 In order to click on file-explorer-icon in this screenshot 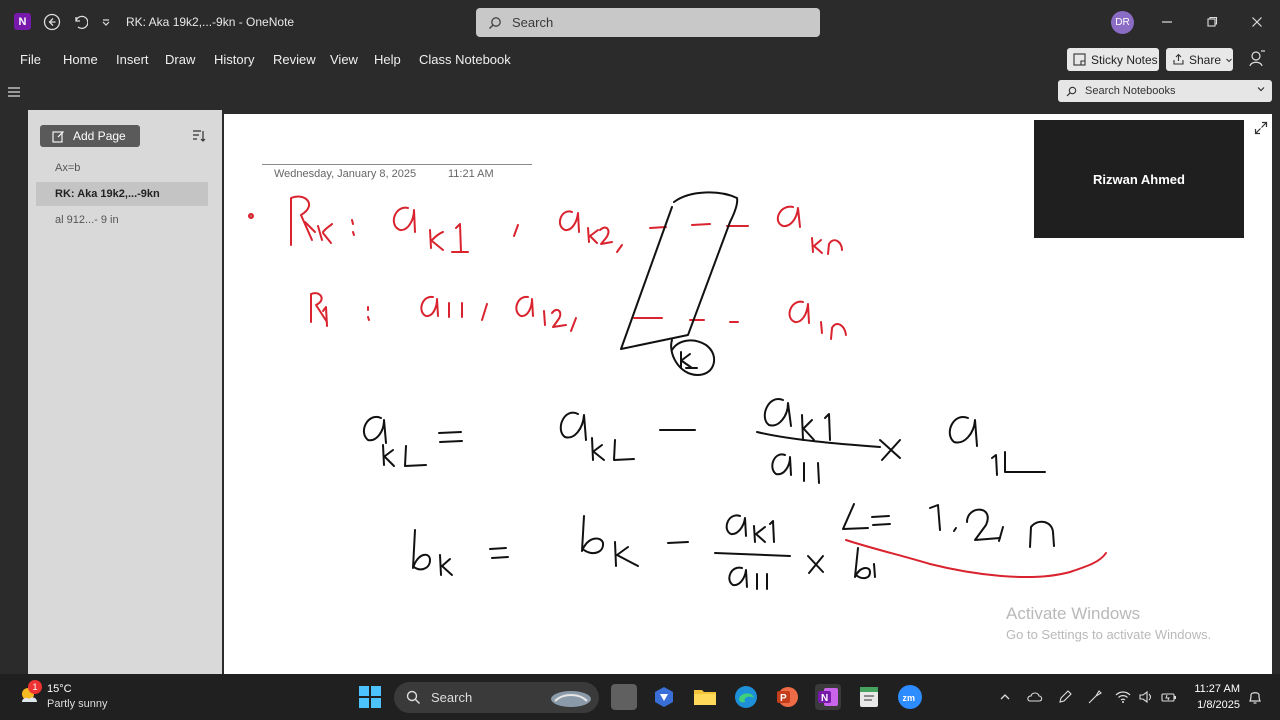, I will do `click(705, 697)`.